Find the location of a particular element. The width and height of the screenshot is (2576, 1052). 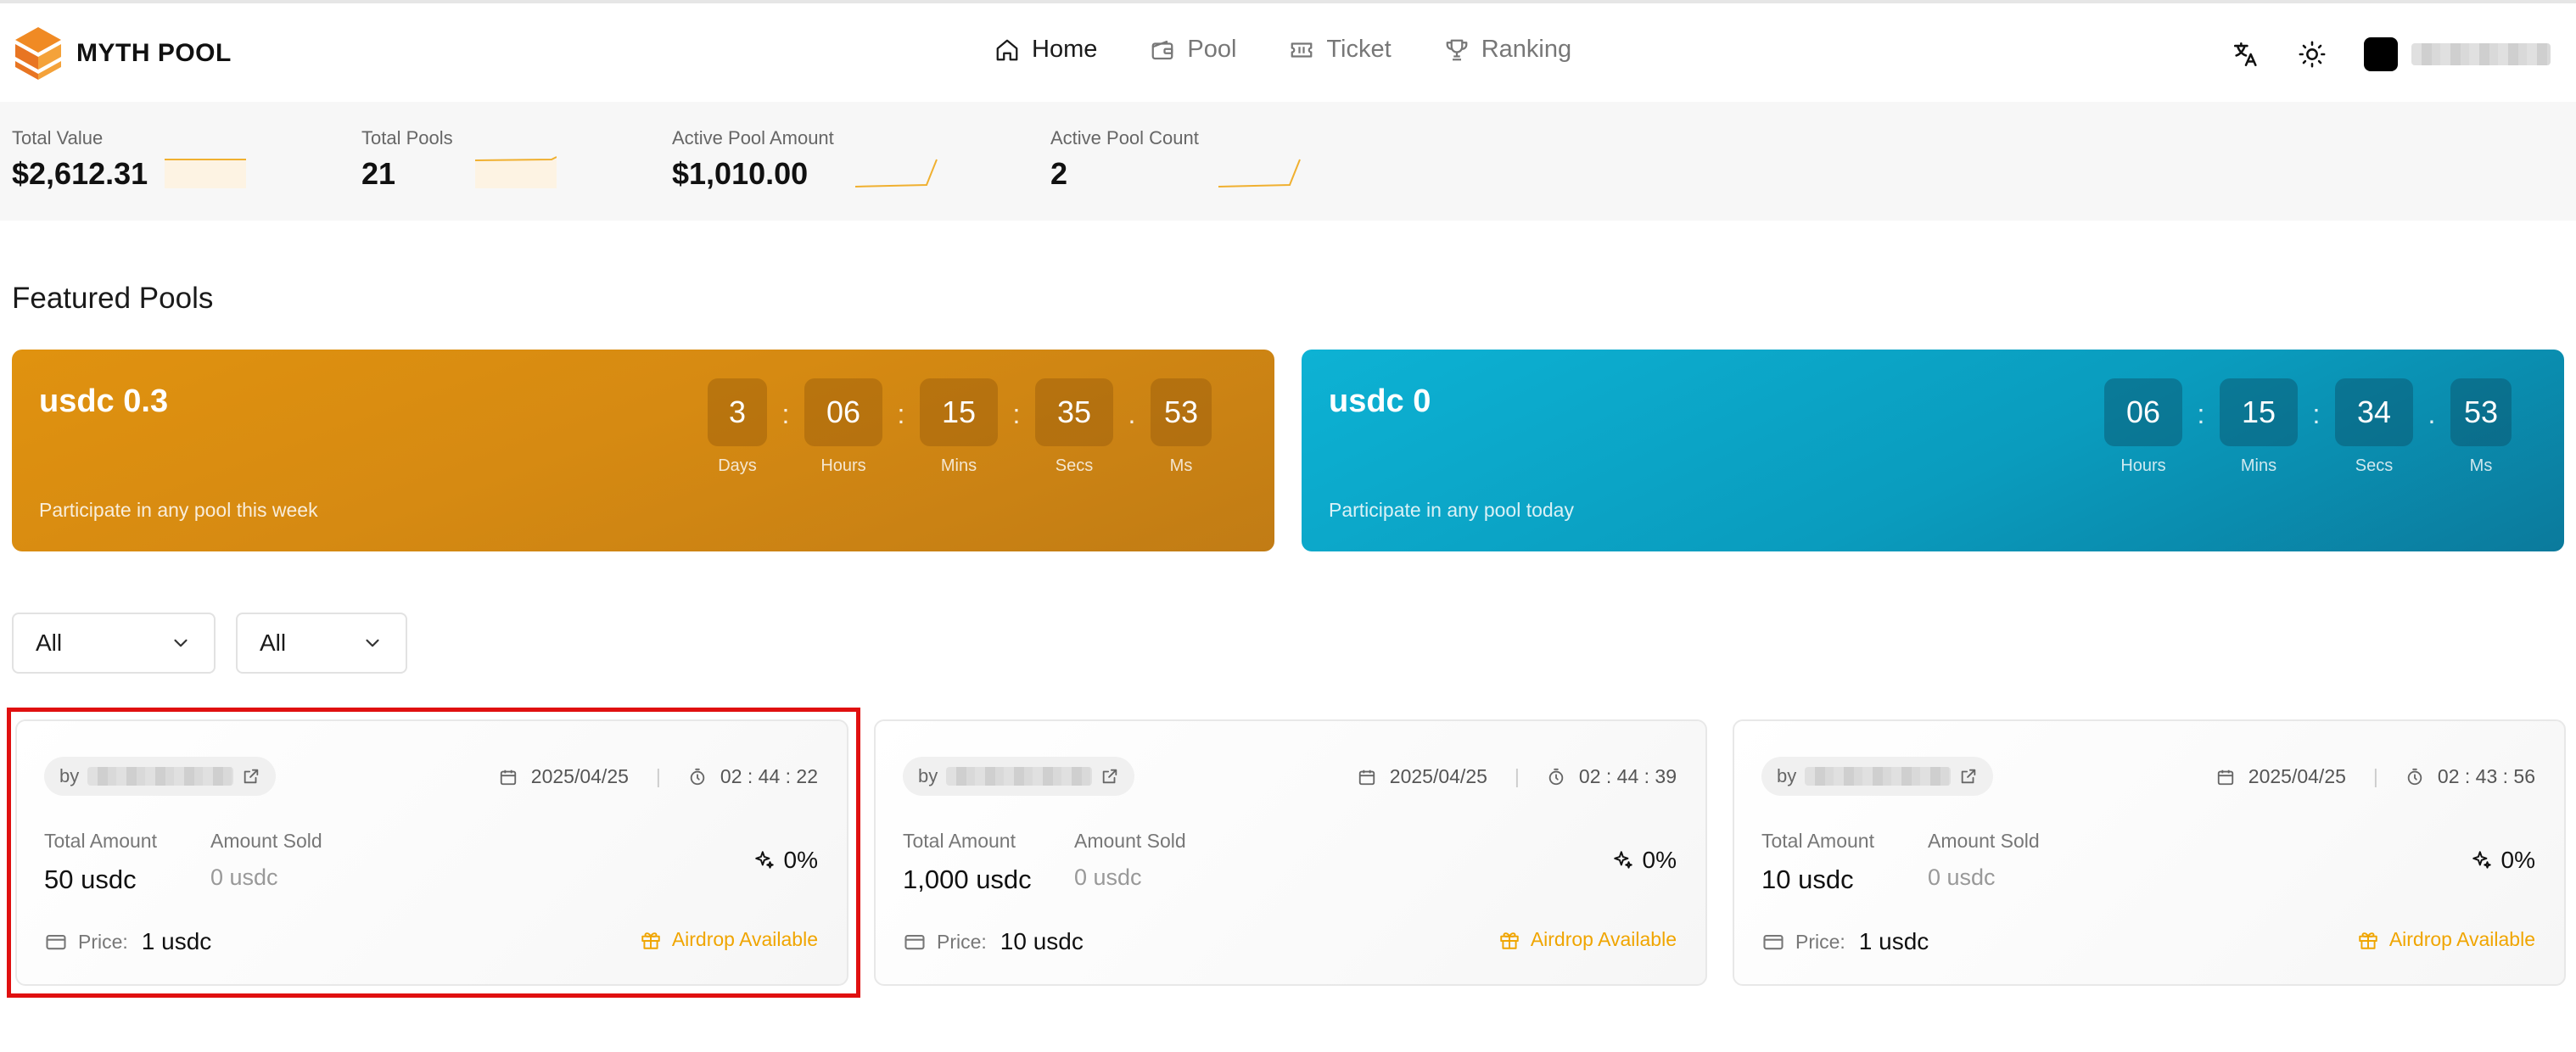

filter-select-1: All is located at coordinates (114, 643).